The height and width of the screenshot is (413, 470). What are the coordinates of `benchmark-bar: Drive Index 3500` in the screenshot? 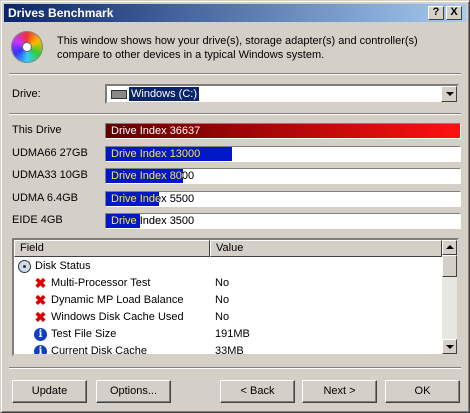 It's located at (283, 221).